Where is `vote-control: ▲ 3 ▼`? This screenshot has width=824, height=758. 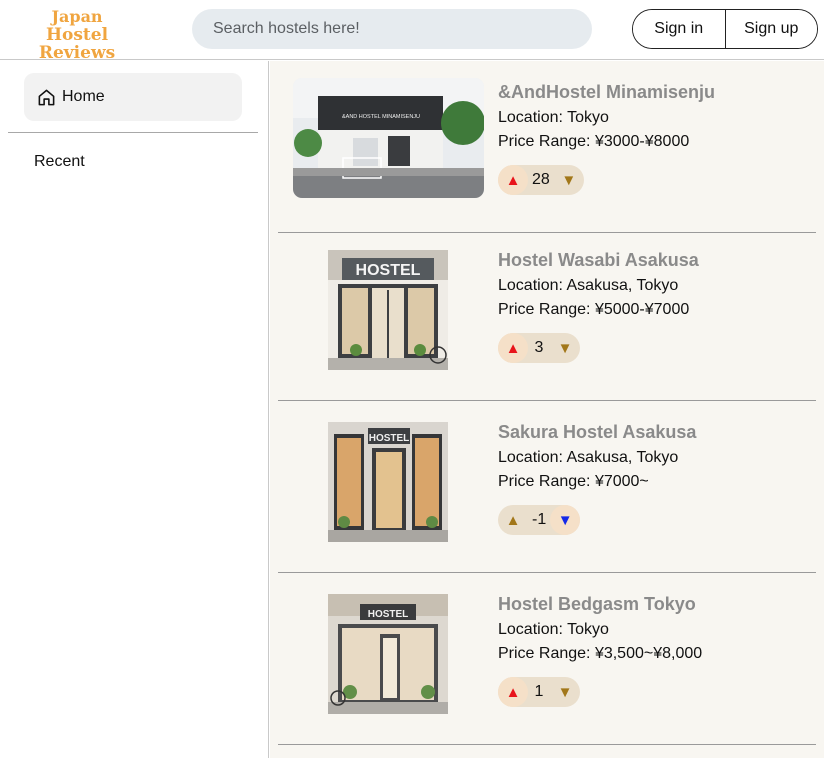 vote-control: ▲ 3 ▼ is located at coordinates (539, 348).